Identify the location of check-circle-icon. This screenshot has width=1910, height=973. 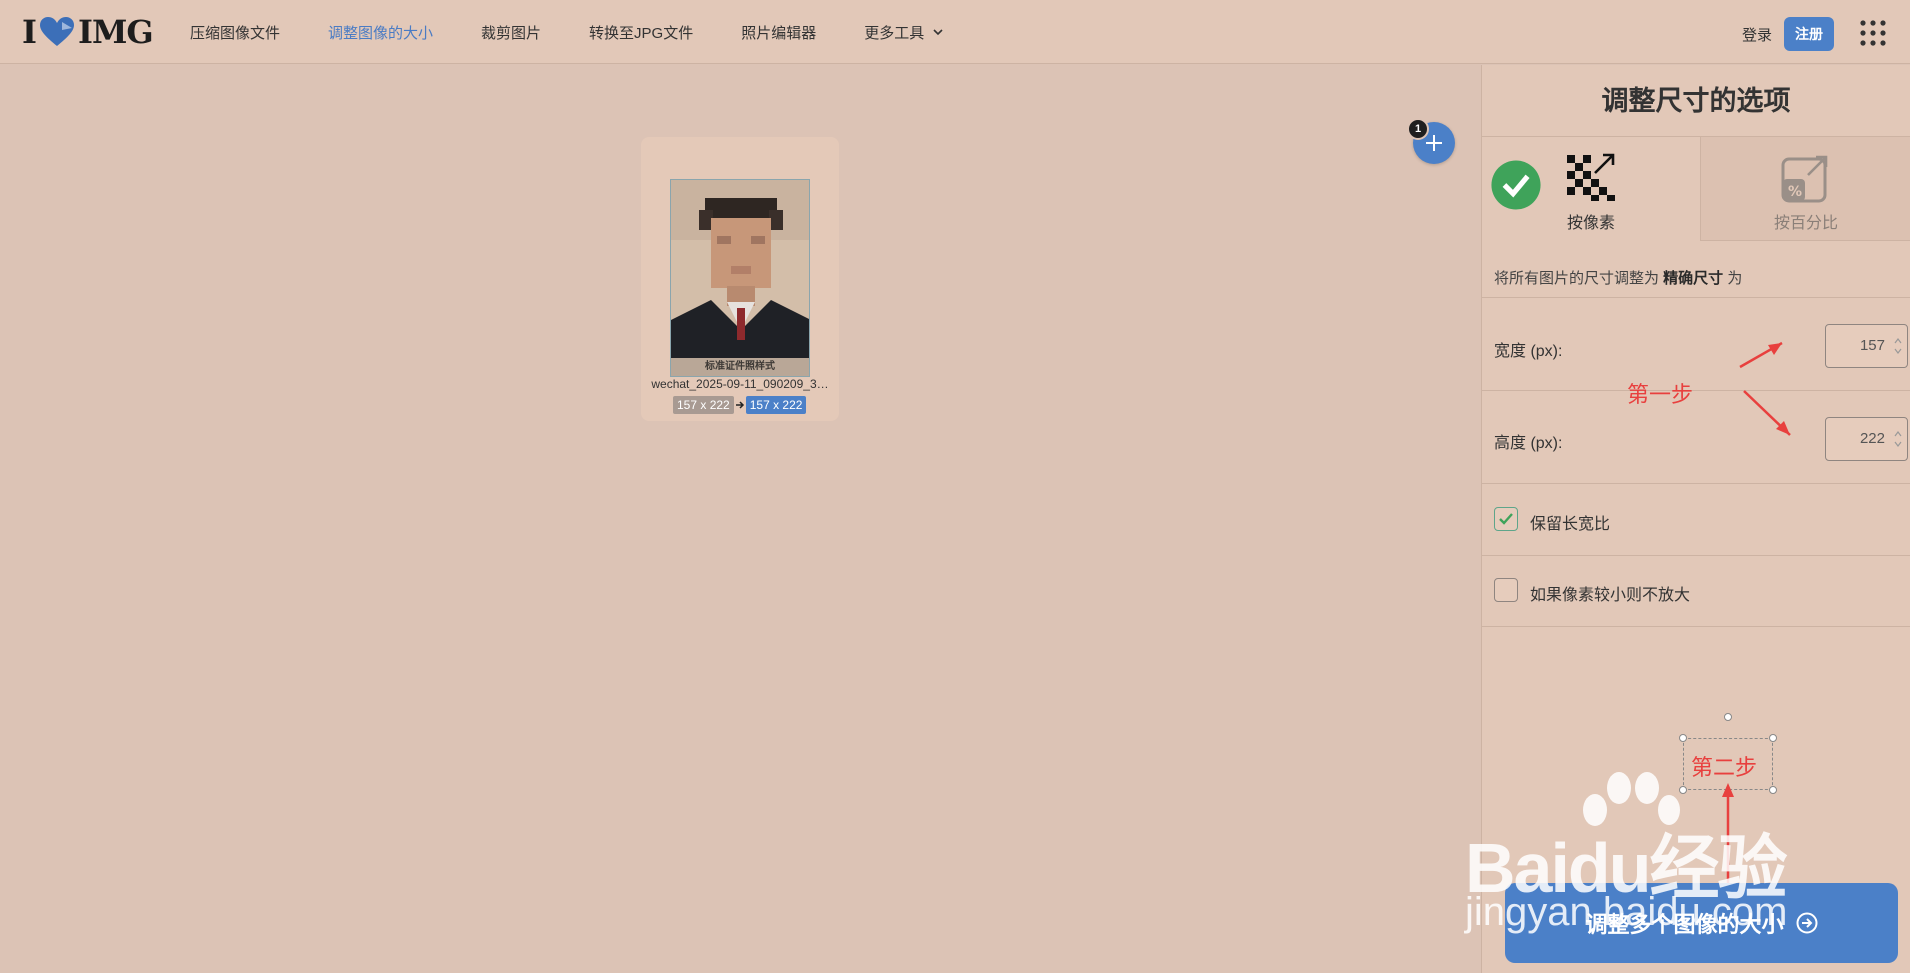
(1516, 185).